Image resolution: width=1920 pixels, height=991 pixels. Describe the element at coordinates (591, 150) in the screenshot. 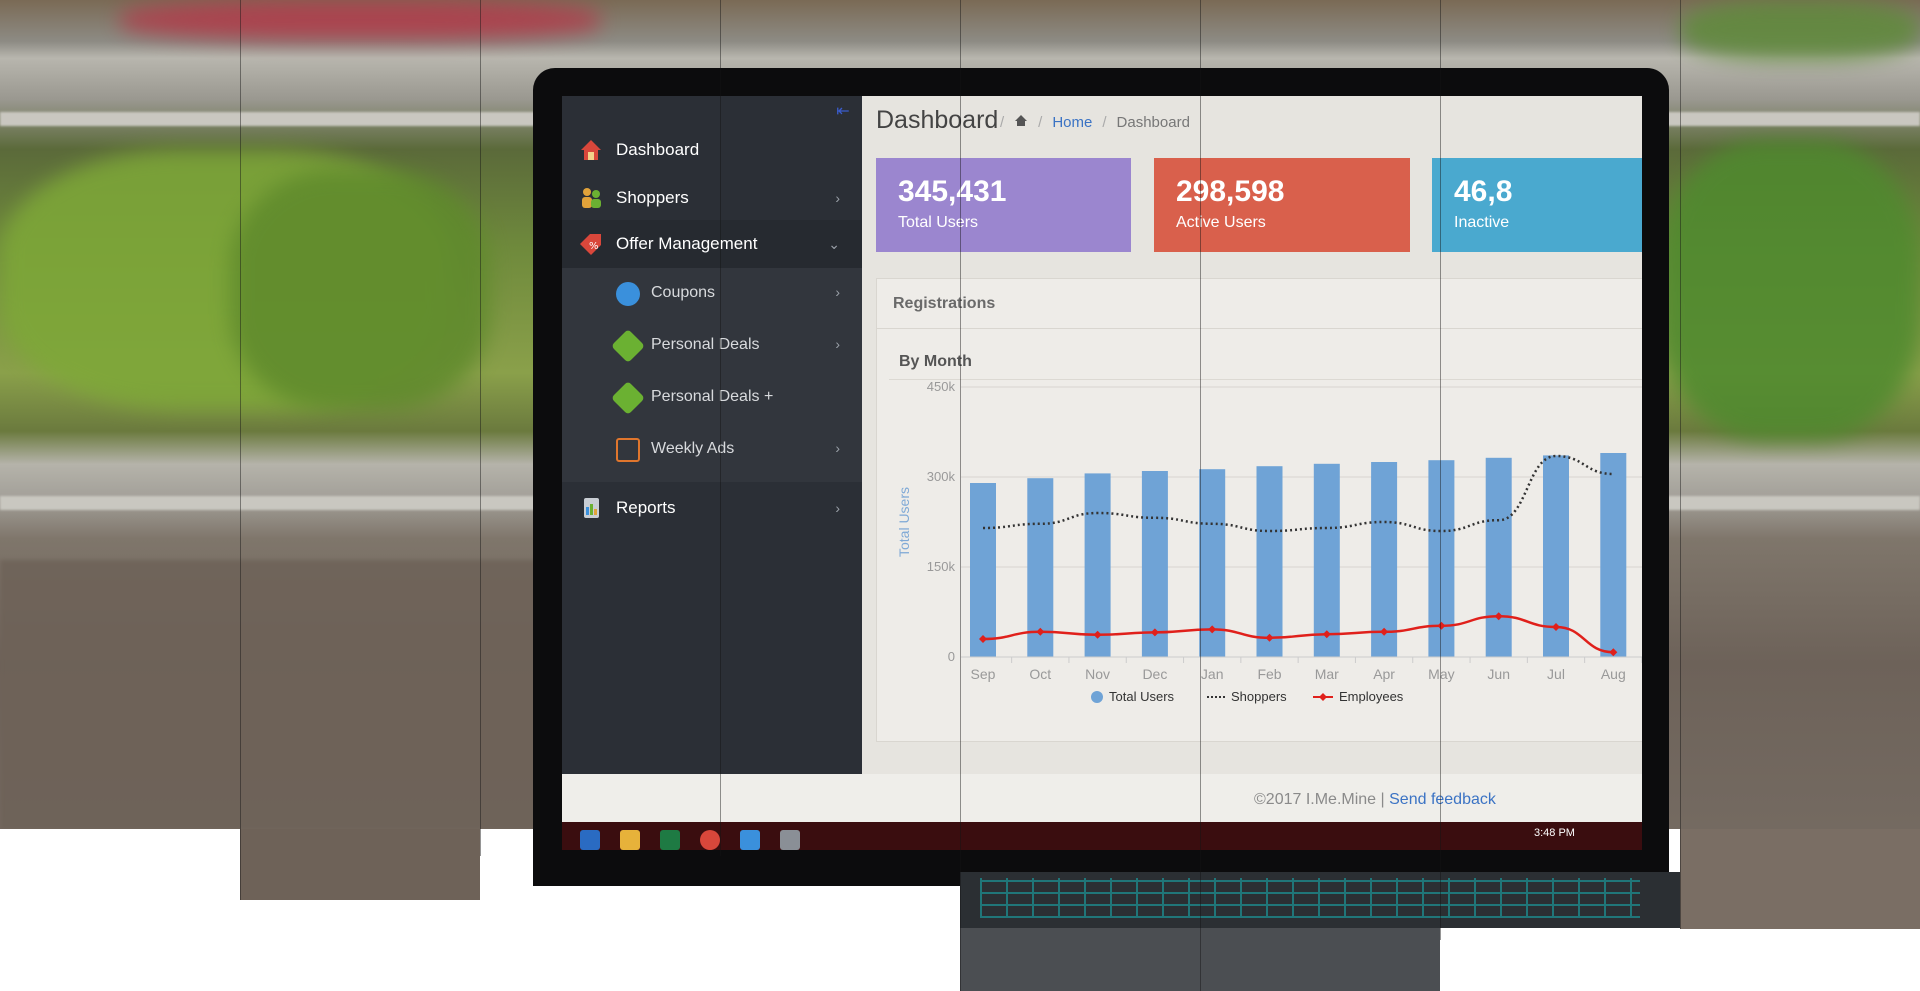

I see `house-icon` at that location.